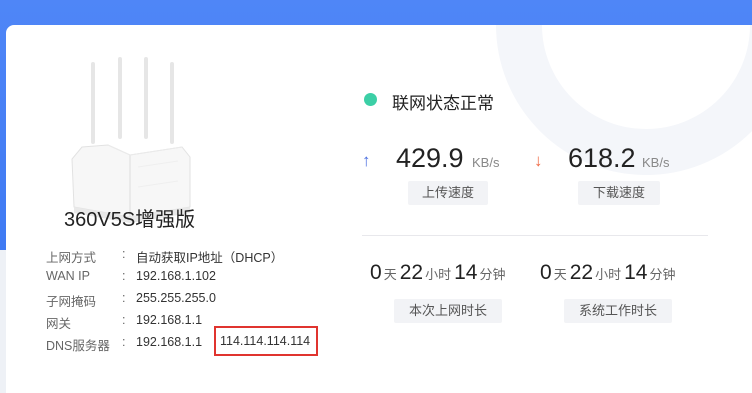 The height and width of the screenshot is (393, 752). What do you see at coordinates (131, 140) in the screenshot?
I see `router-image` at bounding box center [131, 140].